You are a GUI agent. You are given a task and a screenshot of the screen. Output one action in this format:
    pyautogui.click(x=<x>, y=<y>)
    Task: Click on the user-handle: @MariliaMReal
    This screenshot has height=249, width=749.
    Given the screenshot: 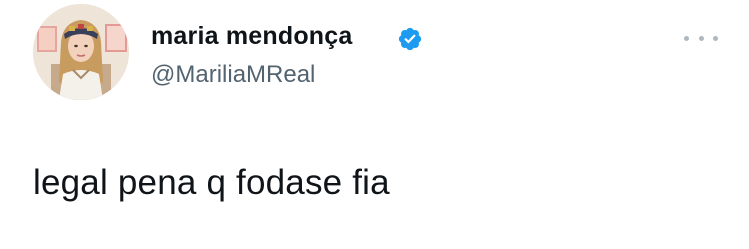 What is the action you would take?
    pyautogui.click(x=233, y=75)
    